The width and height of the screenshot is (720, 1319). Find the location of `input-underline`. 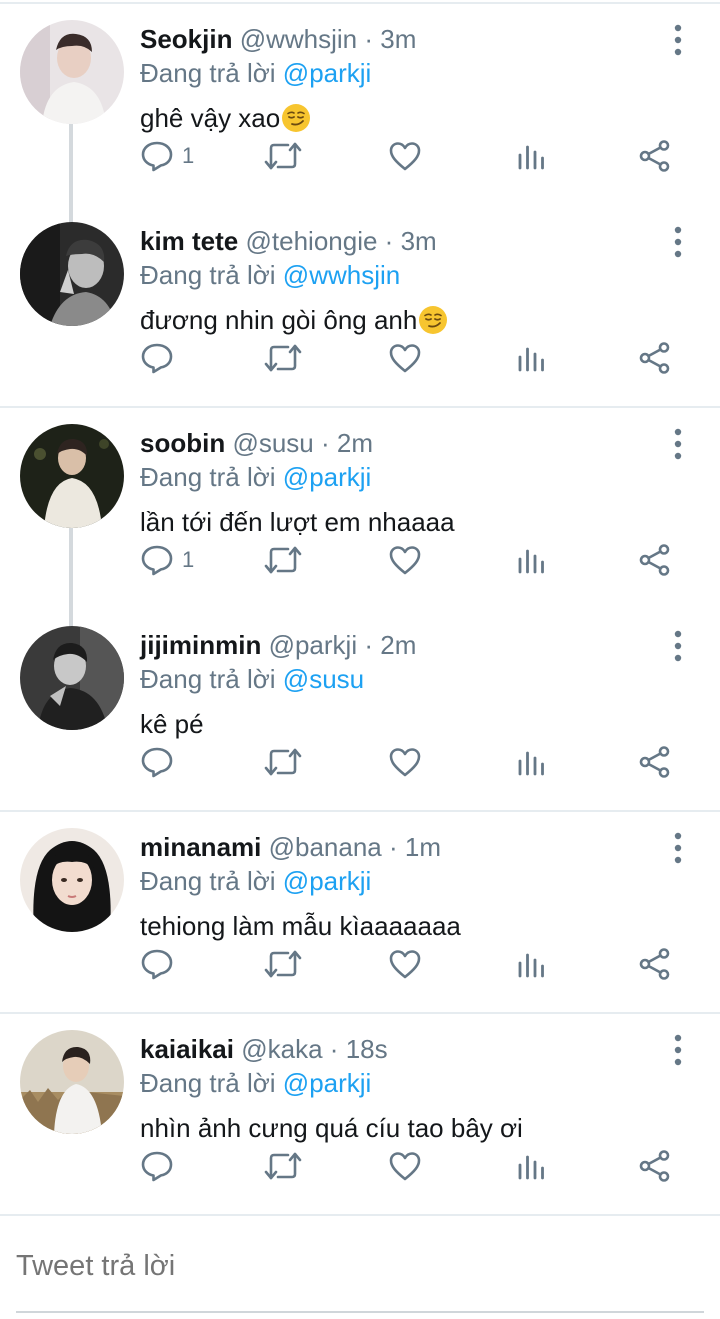

input-underline is located at coordinates (360, 1312).